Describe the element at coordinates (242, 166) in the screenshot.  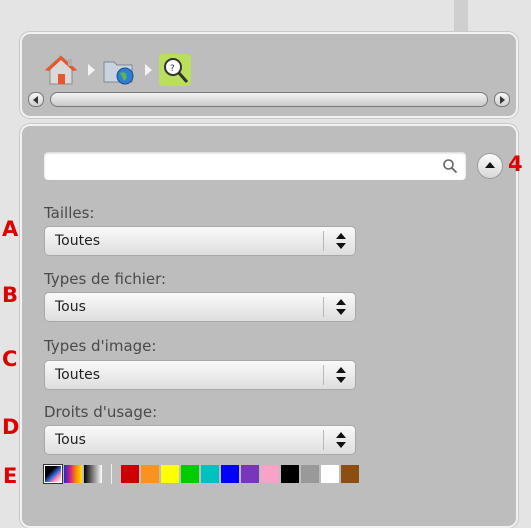
I see `search-input` at that location.